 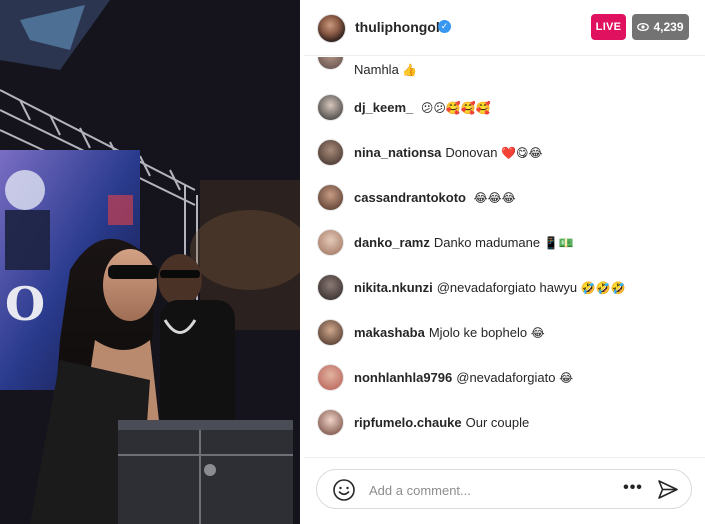 What do you see at coordinates (668, 27) in the screenshot?
I see `viewer-count: 4,239` at bounding box center [668, 27].